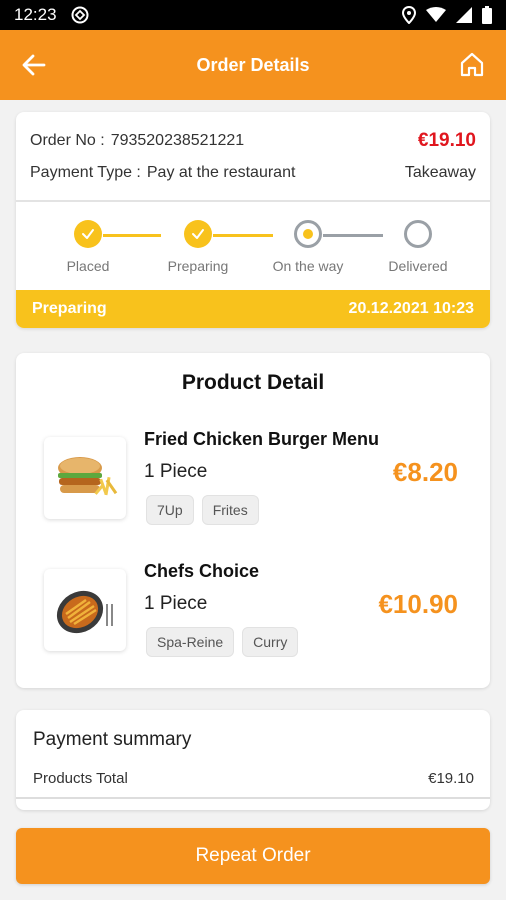 This screenshot has width=506, height=900. What do you see at coordinates (436, 15) in the screenshot?
I see `wifi-icon` at bounding box center [436, 15].